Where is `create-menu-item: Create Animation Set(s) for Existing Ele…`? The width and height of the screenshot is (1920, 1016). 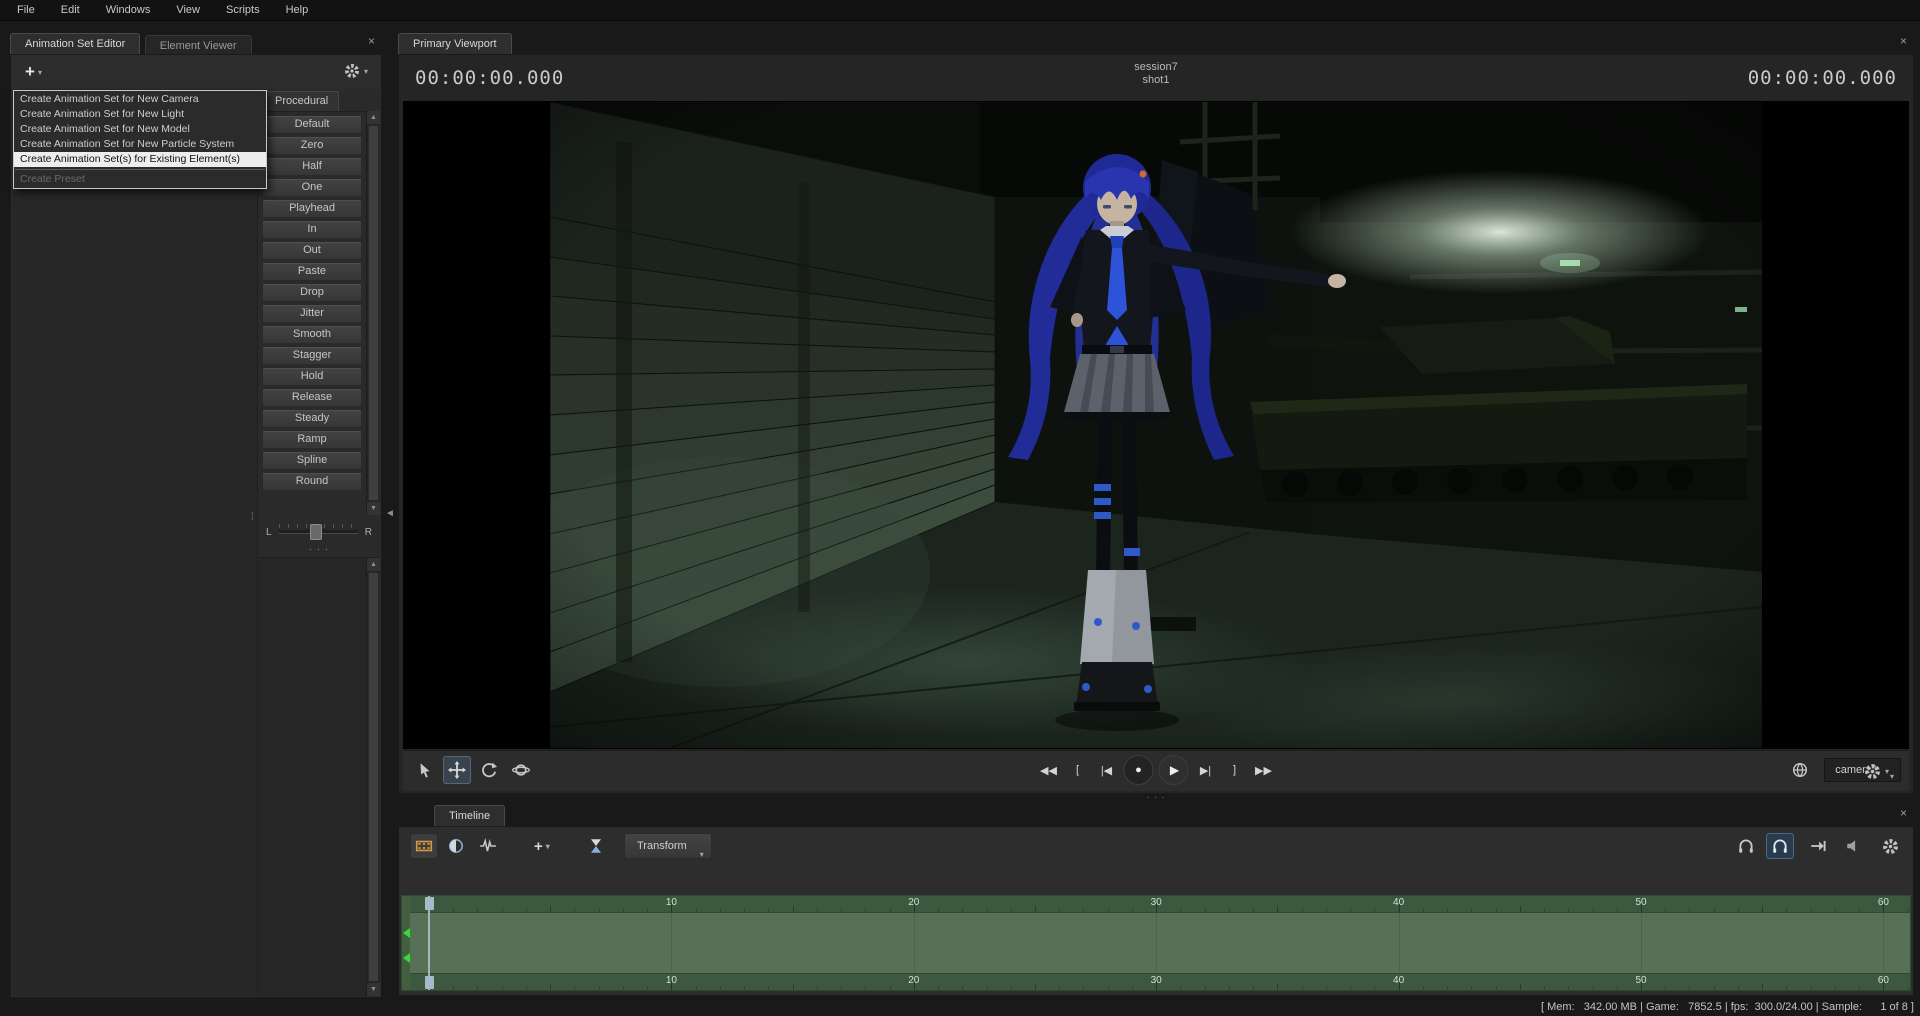
create-menu-item: Create Animation Set(s) for Existing Ele… is located at coordinates (140, 159).